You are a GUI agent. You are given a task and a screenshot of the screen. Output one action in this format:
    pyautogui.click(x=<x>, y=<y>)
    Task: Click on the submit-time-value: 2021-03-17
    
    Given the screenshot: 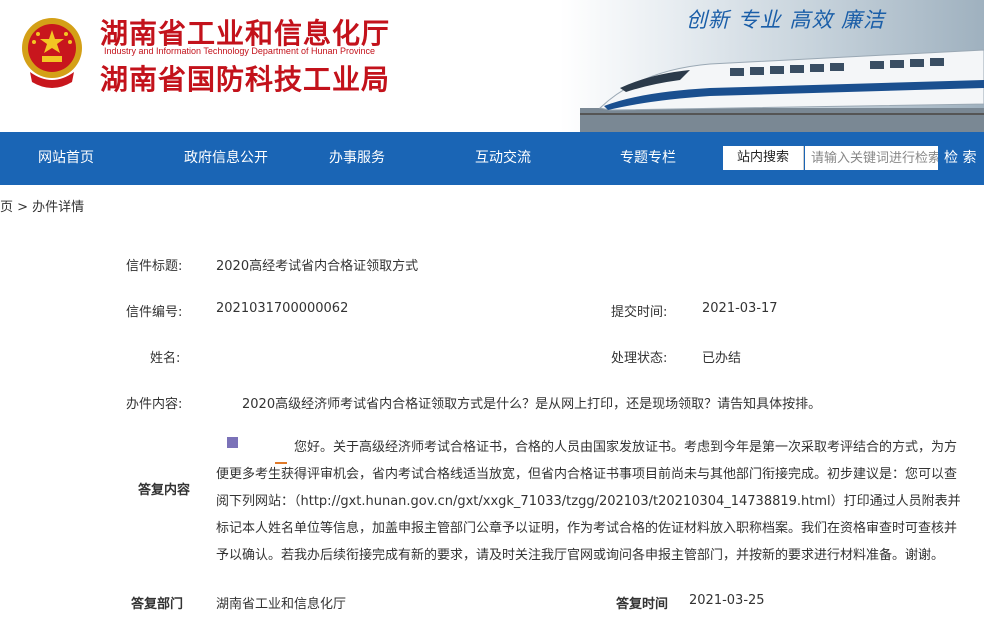 What is the action you would take?
    pyautogui.click(x=740, y=308)
    